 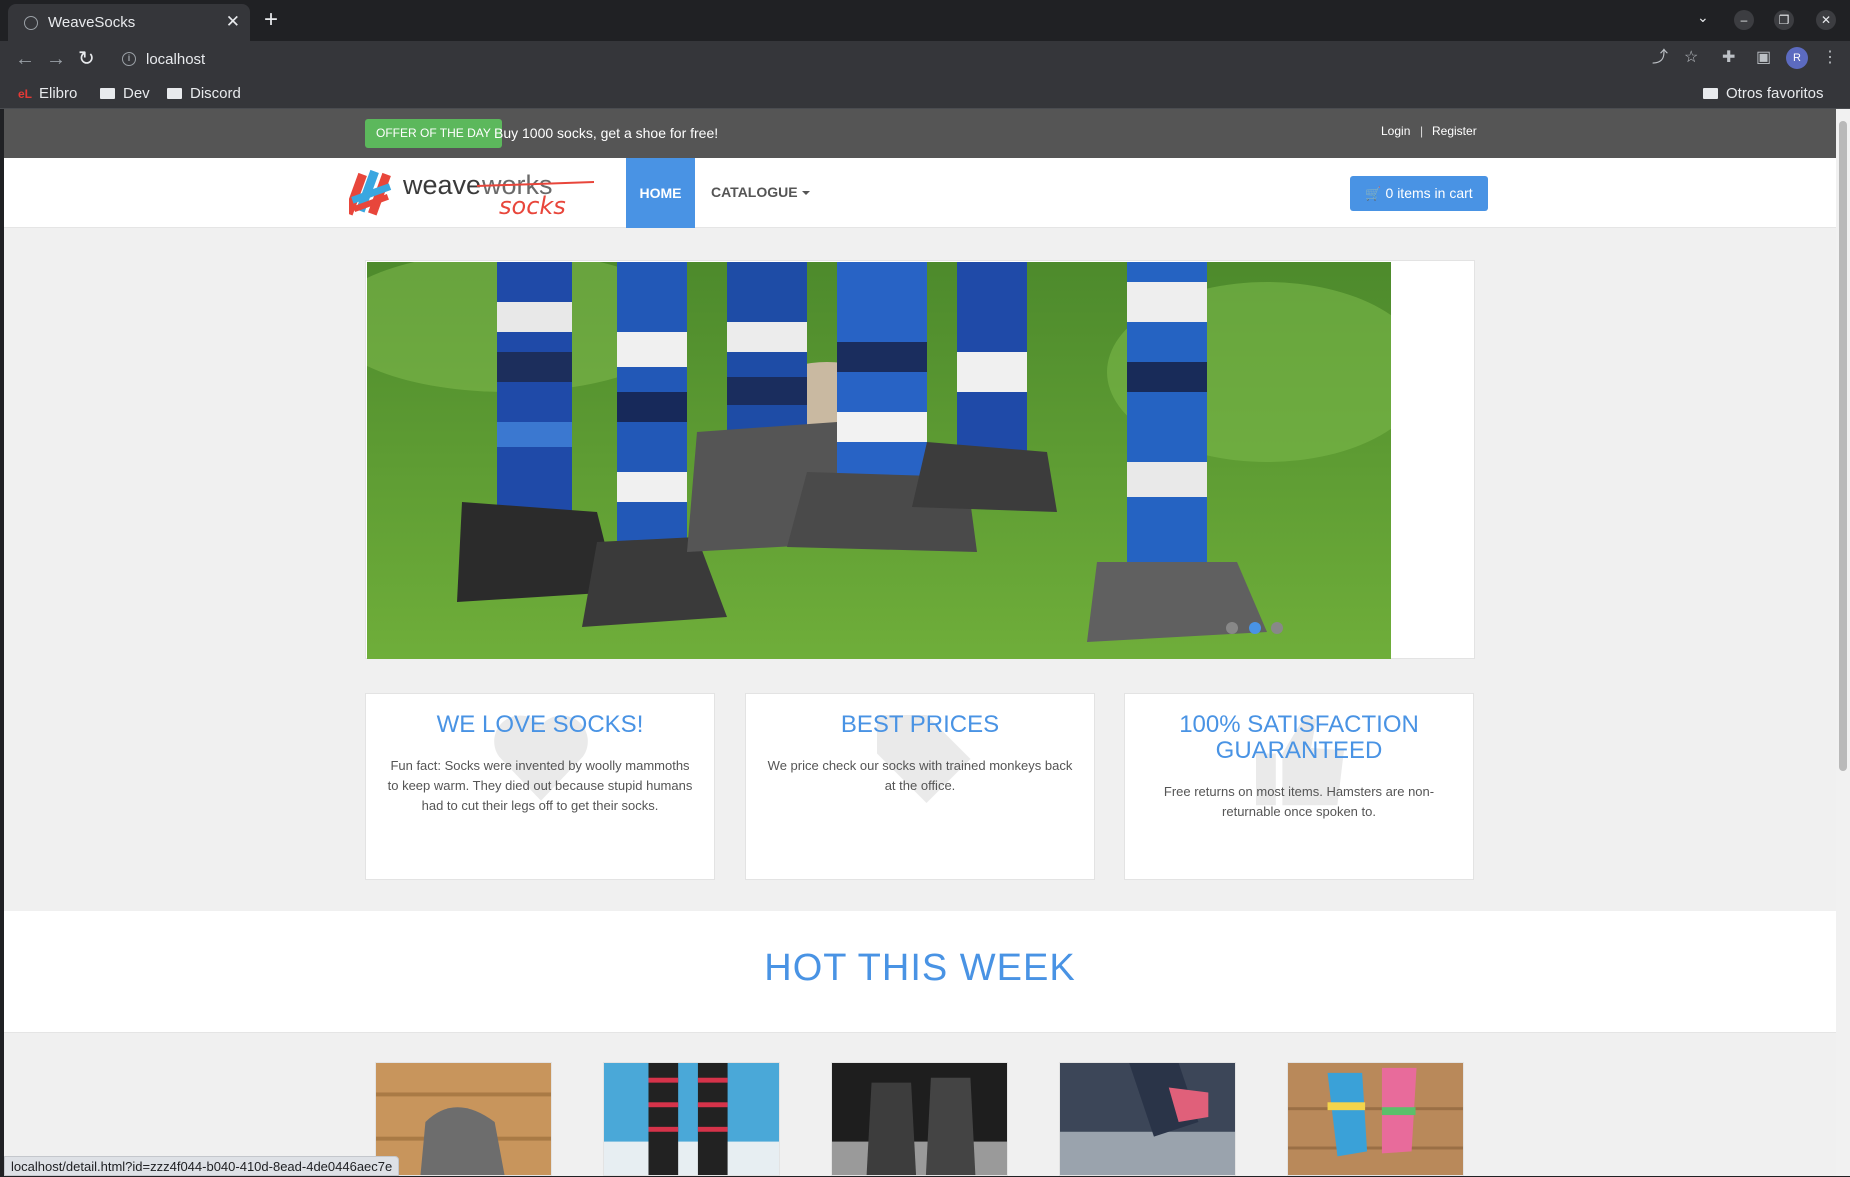 I want to click on nav-catalogue: CATALOGUE, so click(x=760, y=192).